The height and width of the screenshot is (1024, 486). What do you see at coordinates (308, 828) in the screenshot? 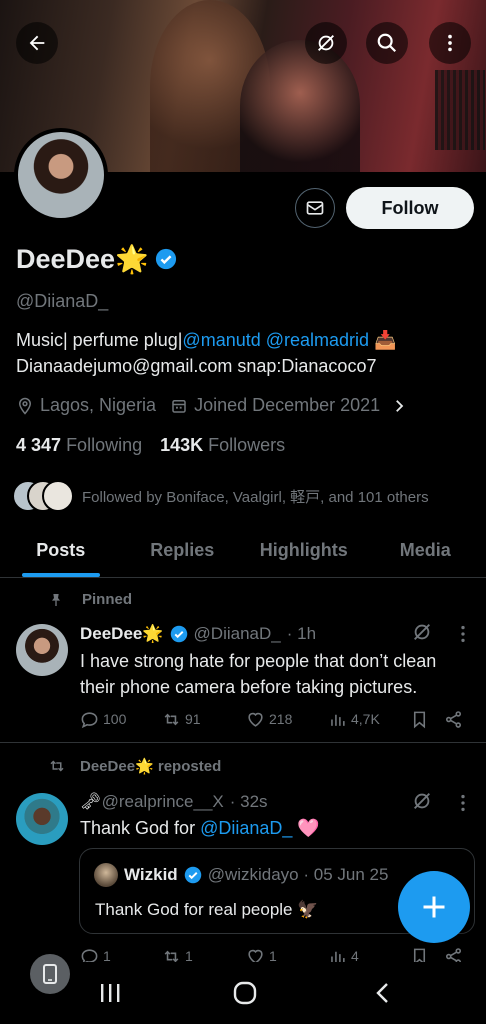
I see `heart-emoji: 🩷` at bounding box center [308, 828].